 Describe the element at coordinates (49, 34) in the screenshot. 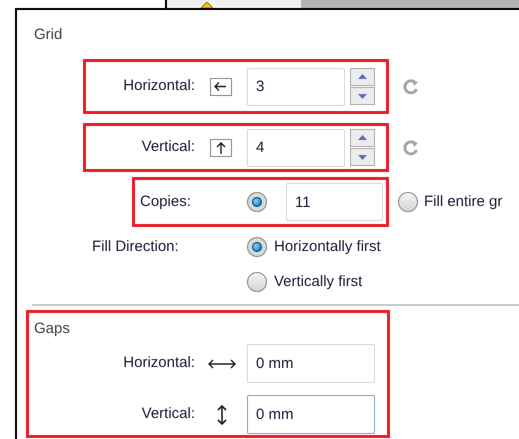

I see `section-title: Grid` at that location.